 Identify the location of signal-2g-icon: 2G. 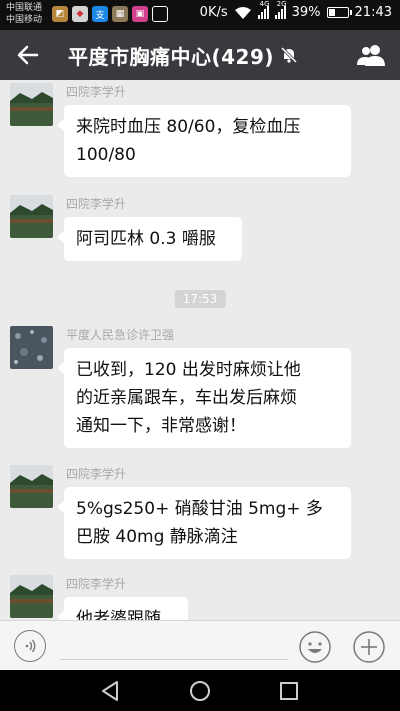
(280, 9).